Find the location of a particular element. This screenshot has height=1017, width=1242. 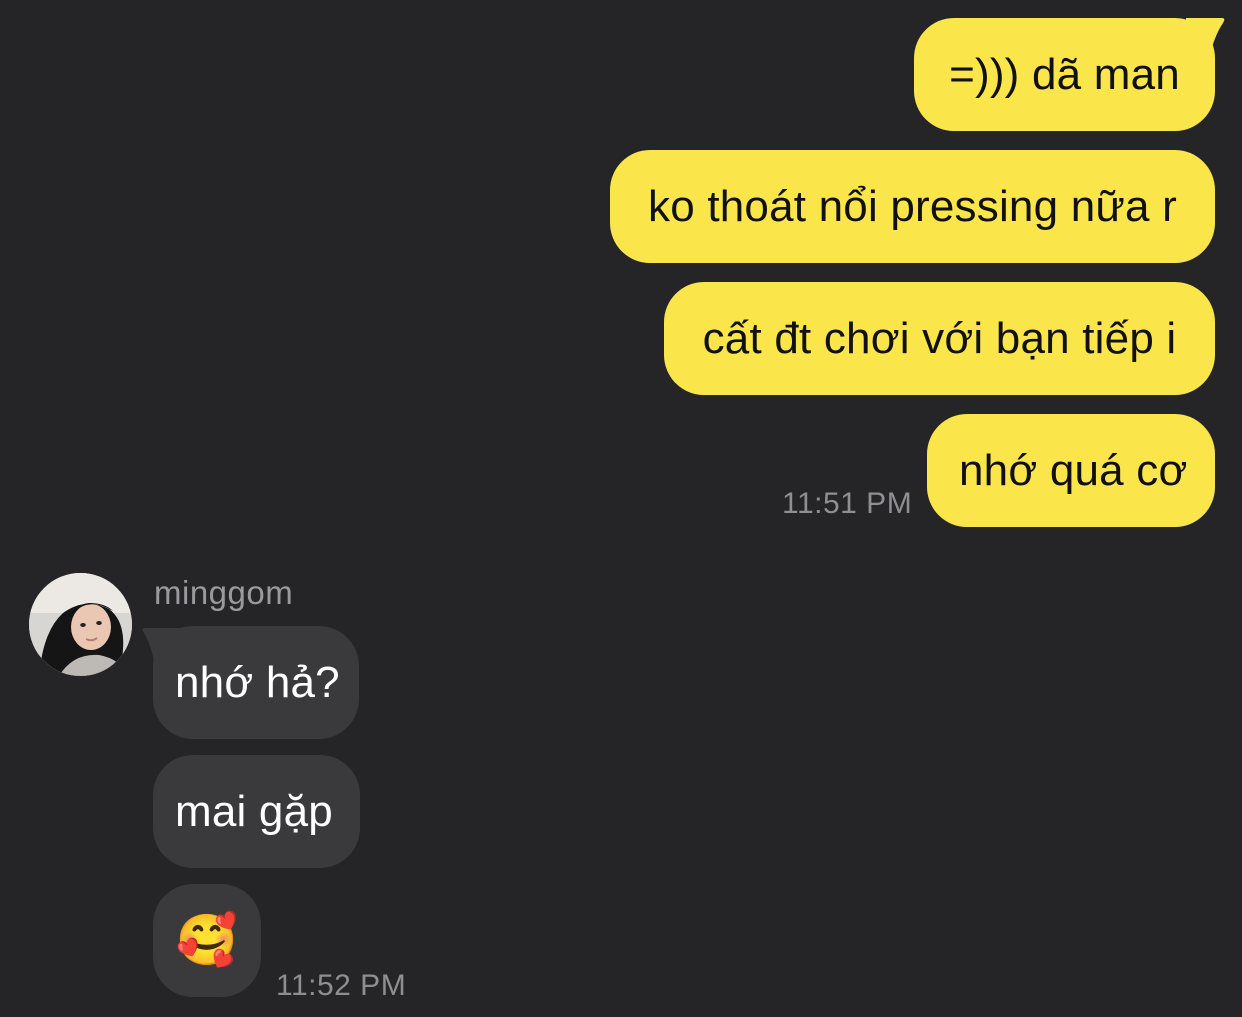

avatar-photo-icon is located at coordinates (80, 624).